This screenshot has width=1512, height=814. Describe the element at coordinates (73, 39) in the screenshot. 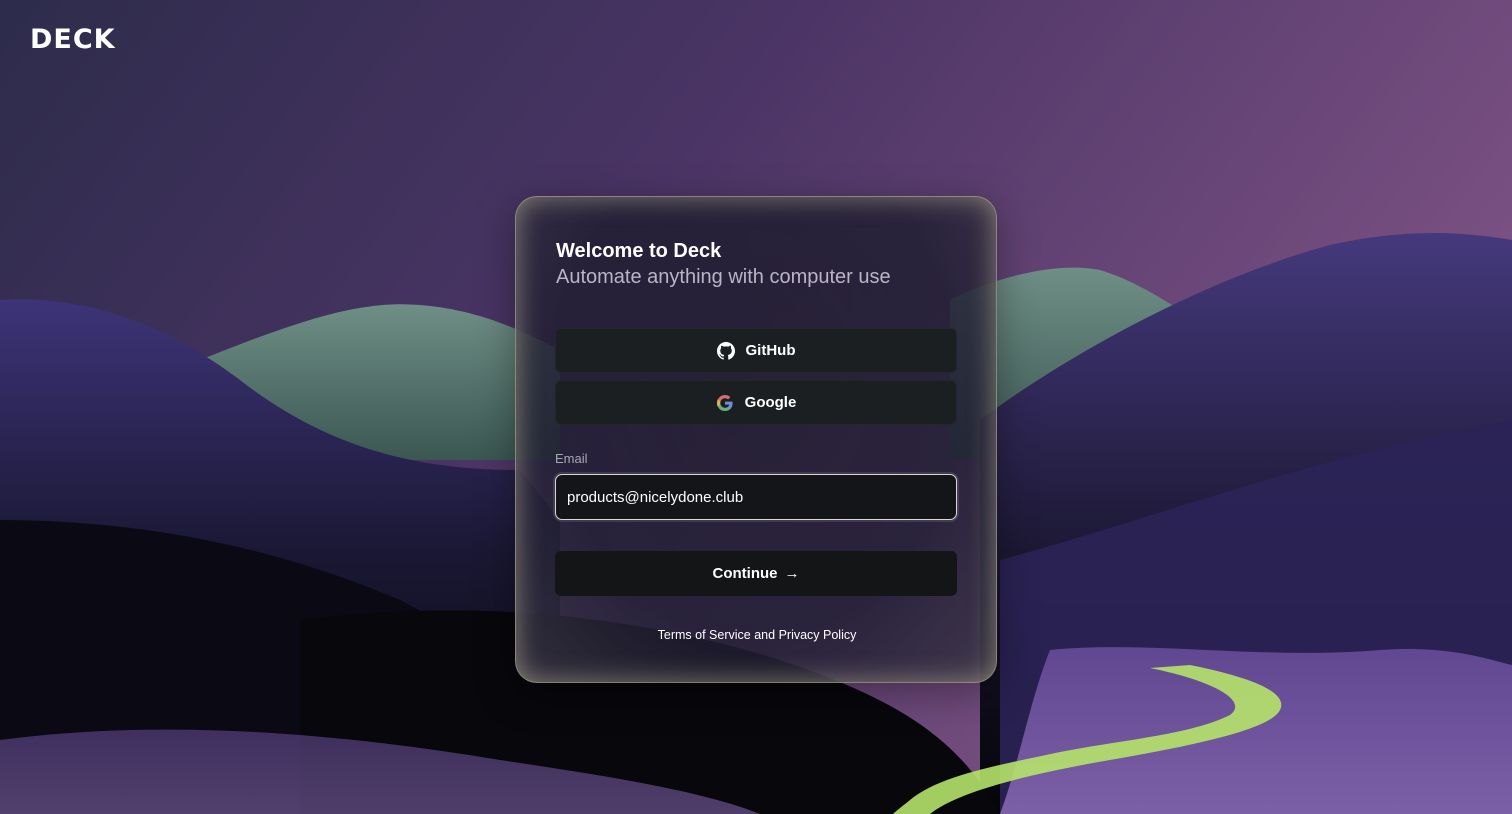

I see `deck-logo: DECK` at that location.